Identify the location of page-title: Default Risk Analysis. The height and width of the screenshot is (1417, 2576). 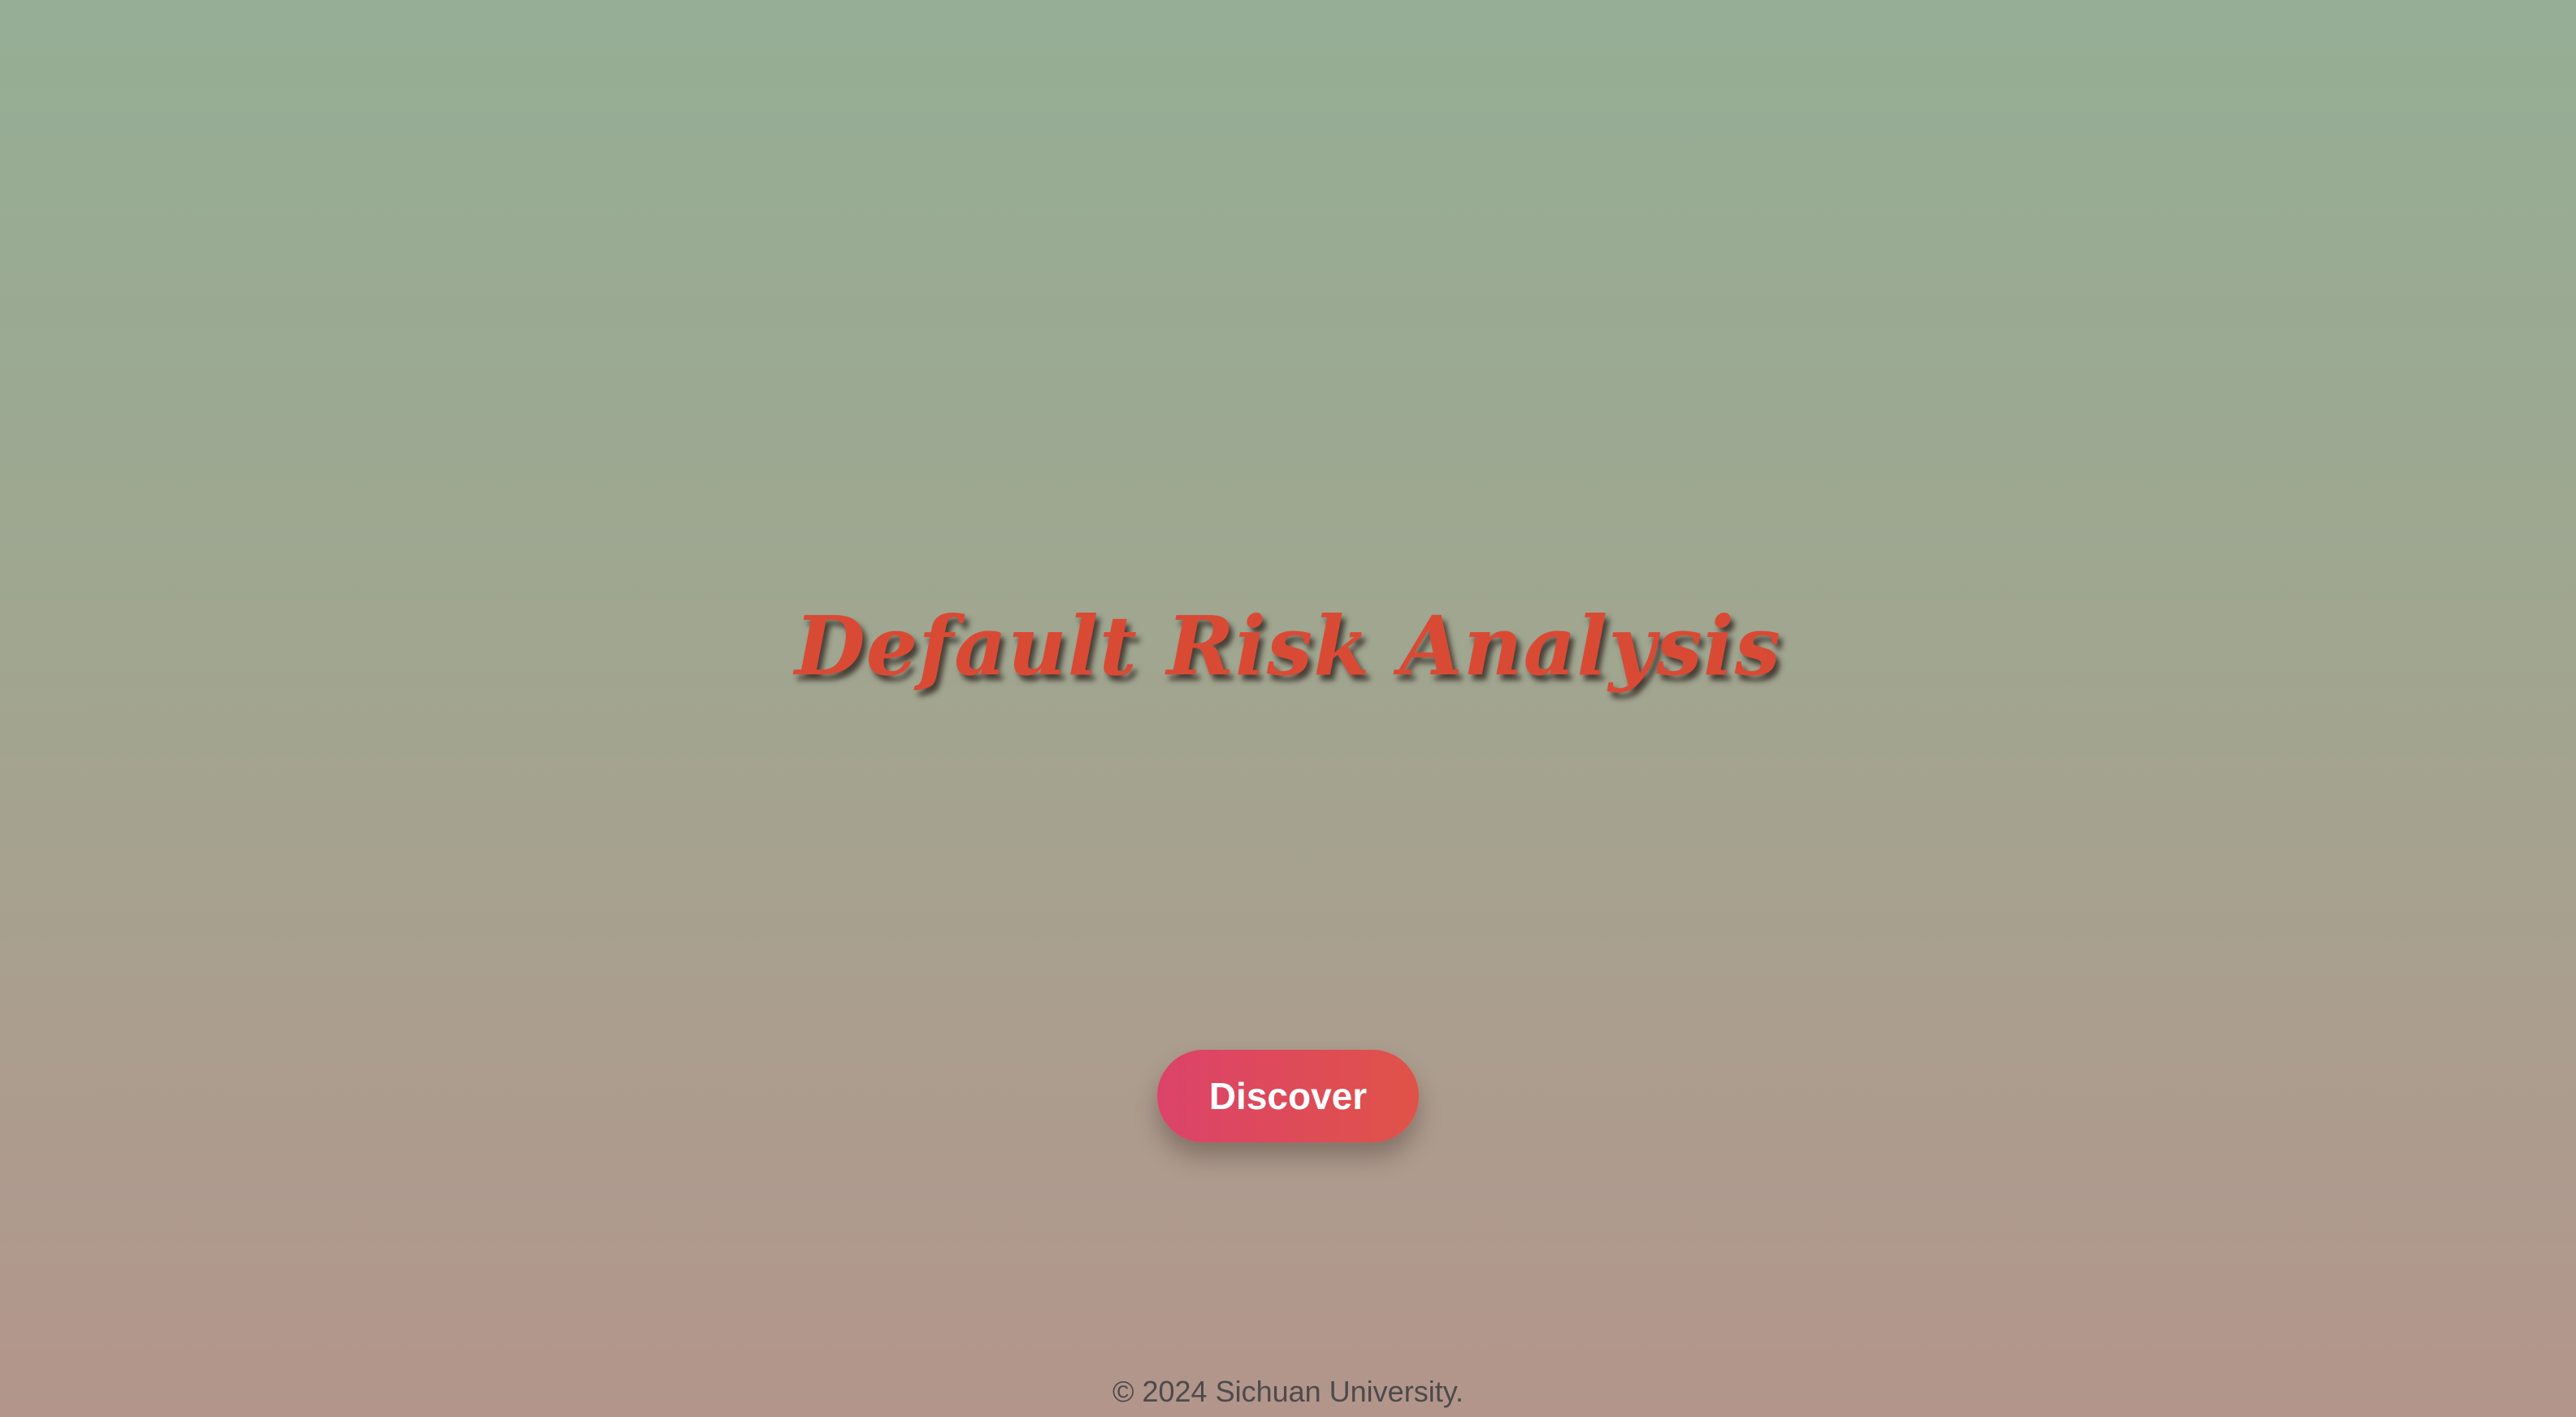
(1288, 646).